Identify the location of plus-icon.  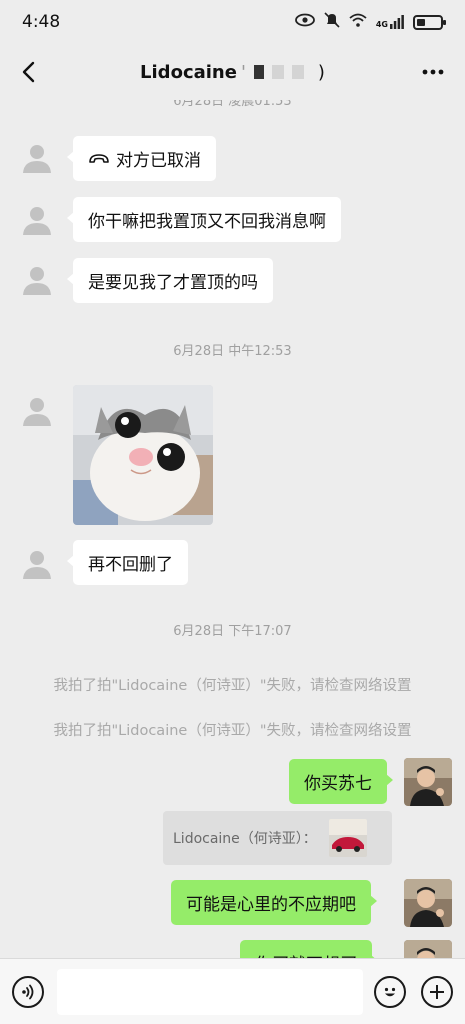
(437, 992).